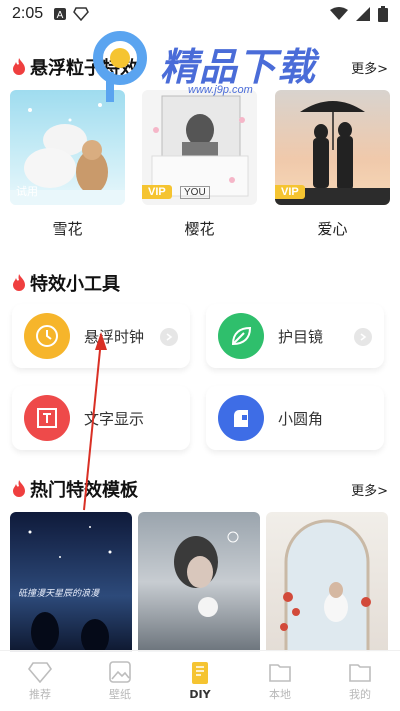  What do you see at coordinates (363, 14) in the screenshot?
I see `signal-icon` at bounding box center [363, 14].